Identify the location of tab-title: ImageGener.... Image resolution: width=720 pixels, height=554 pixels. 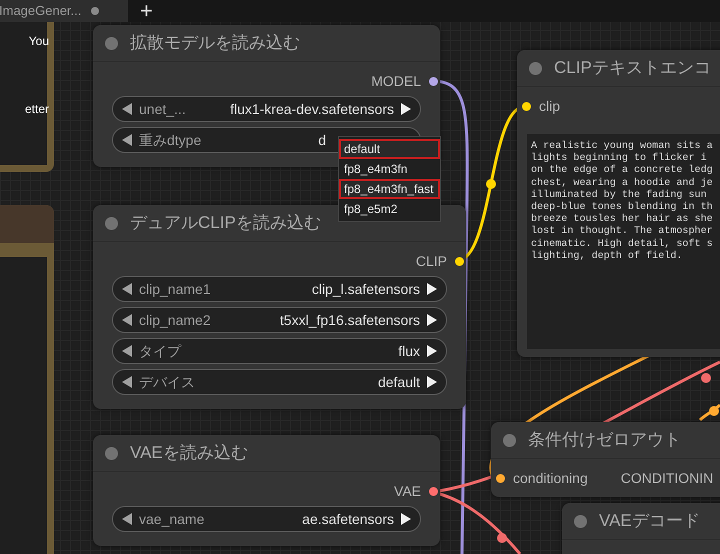
(41, 11).